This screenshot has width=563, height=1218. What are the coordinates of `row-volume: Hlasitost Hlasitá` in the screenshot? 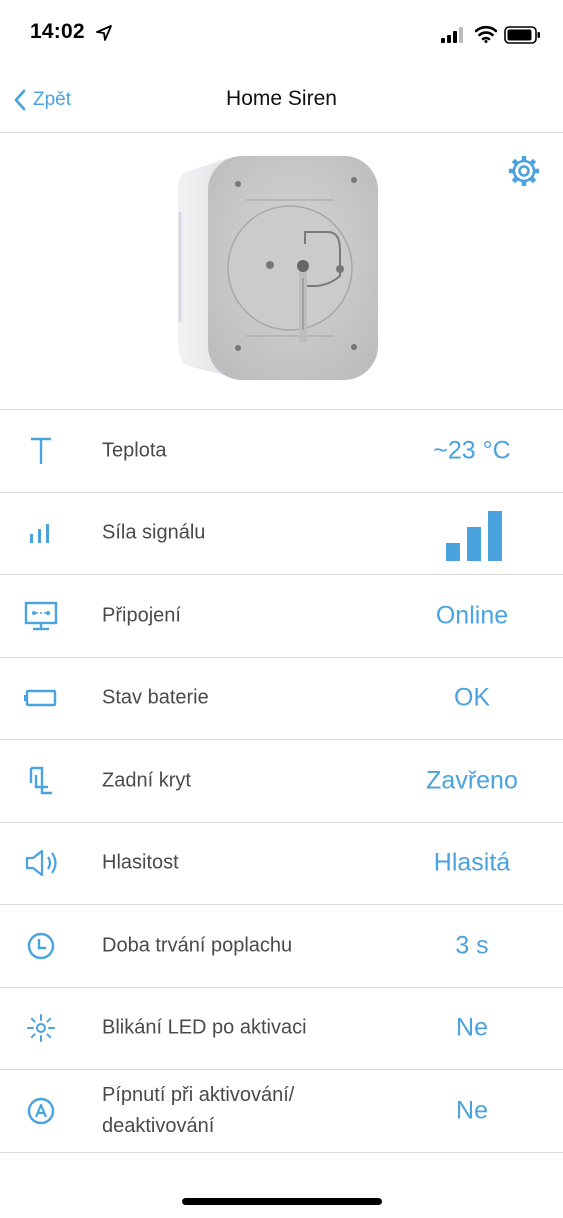 It's located at (281, 864).